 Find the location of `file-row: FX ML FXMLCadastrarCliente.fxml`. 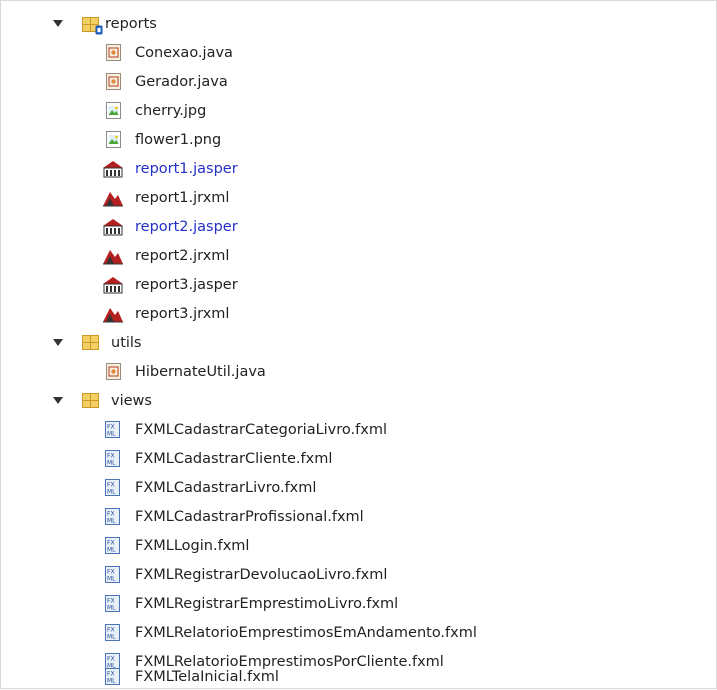

file-row: FX ML FXMLCadastrarCliente.fxml is located at coordinates (358, 459).